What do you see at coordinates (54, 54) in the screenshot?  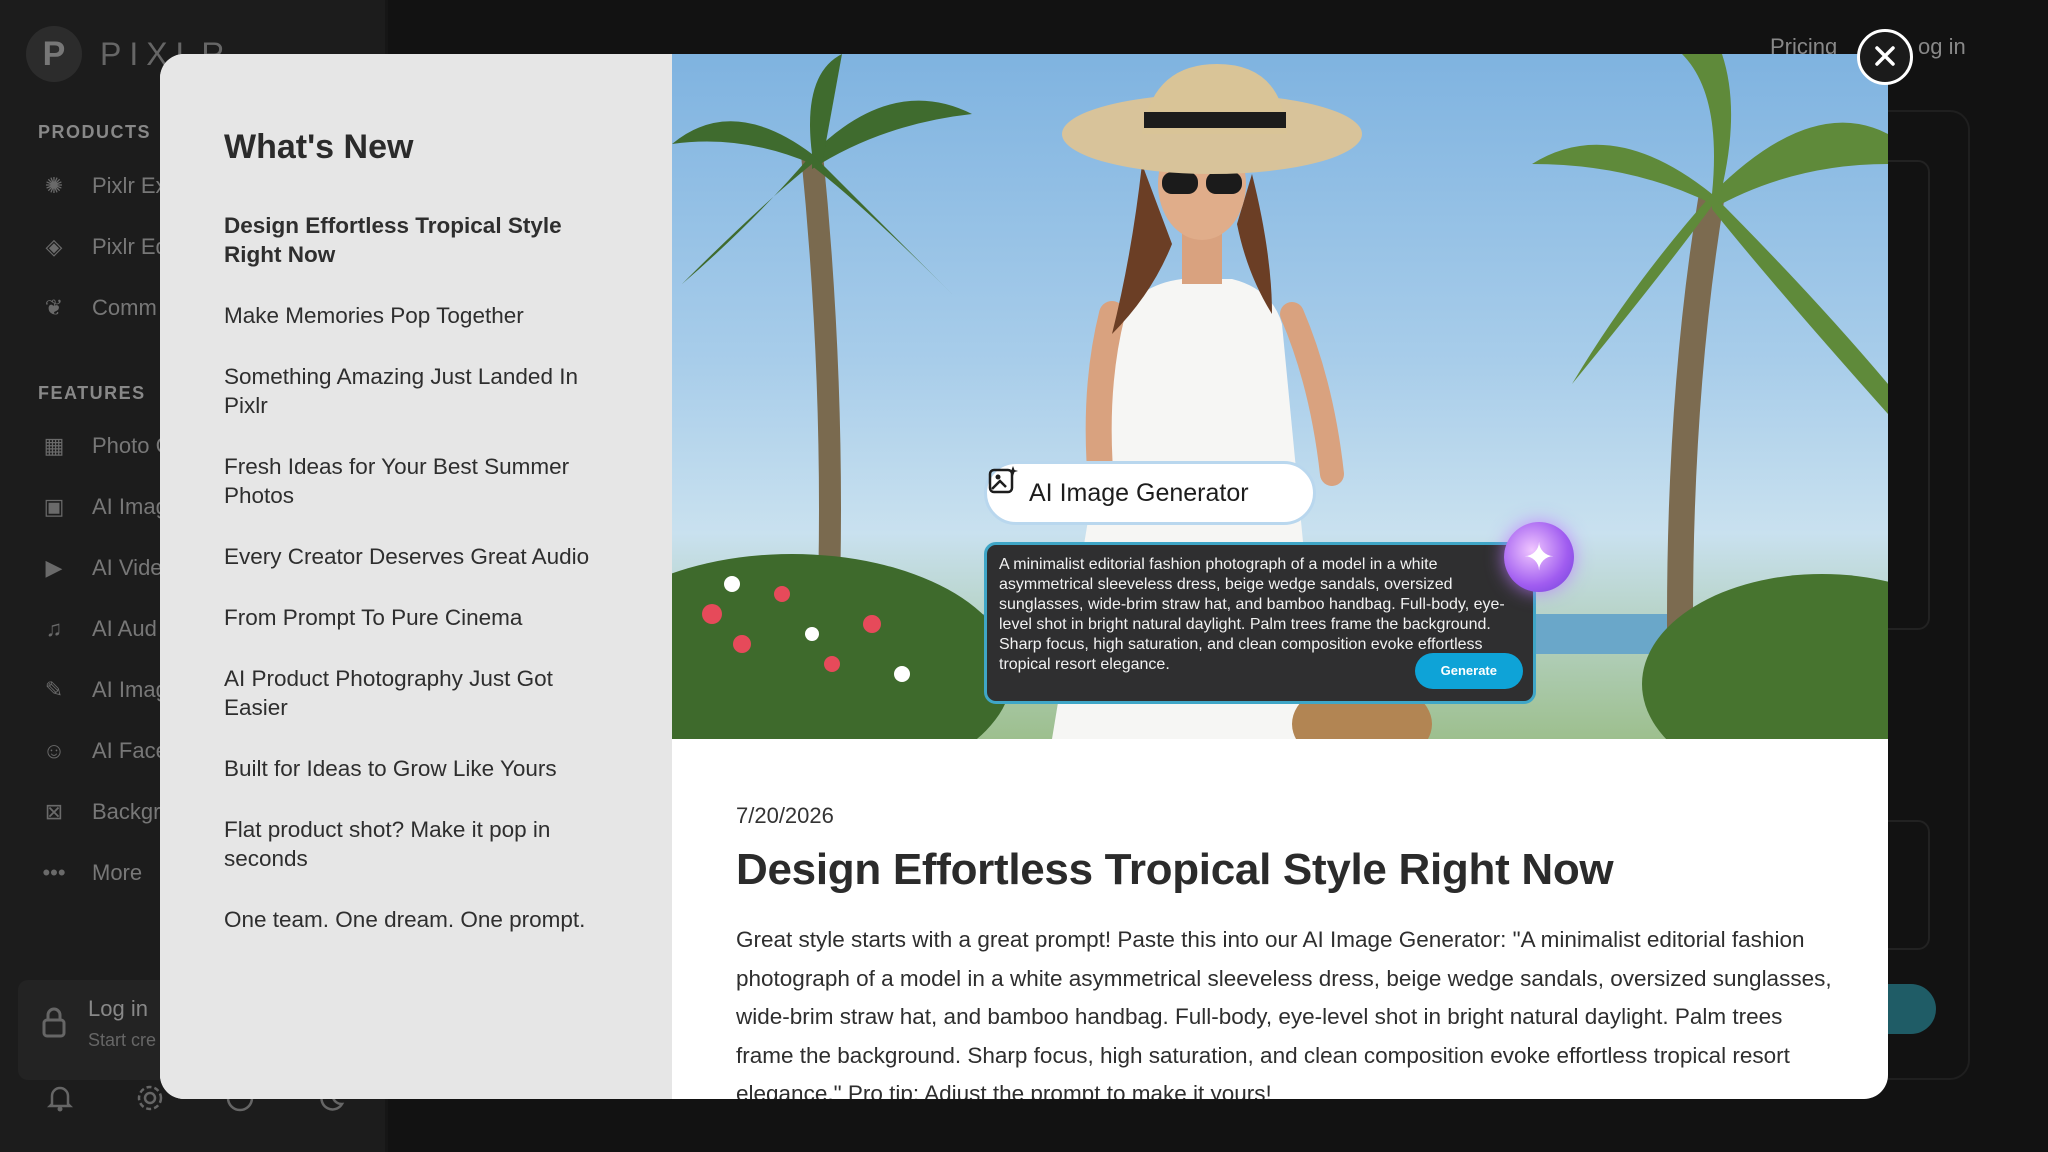 I see `pixlr-logo-icon: P` at bounding box center [54, 54].